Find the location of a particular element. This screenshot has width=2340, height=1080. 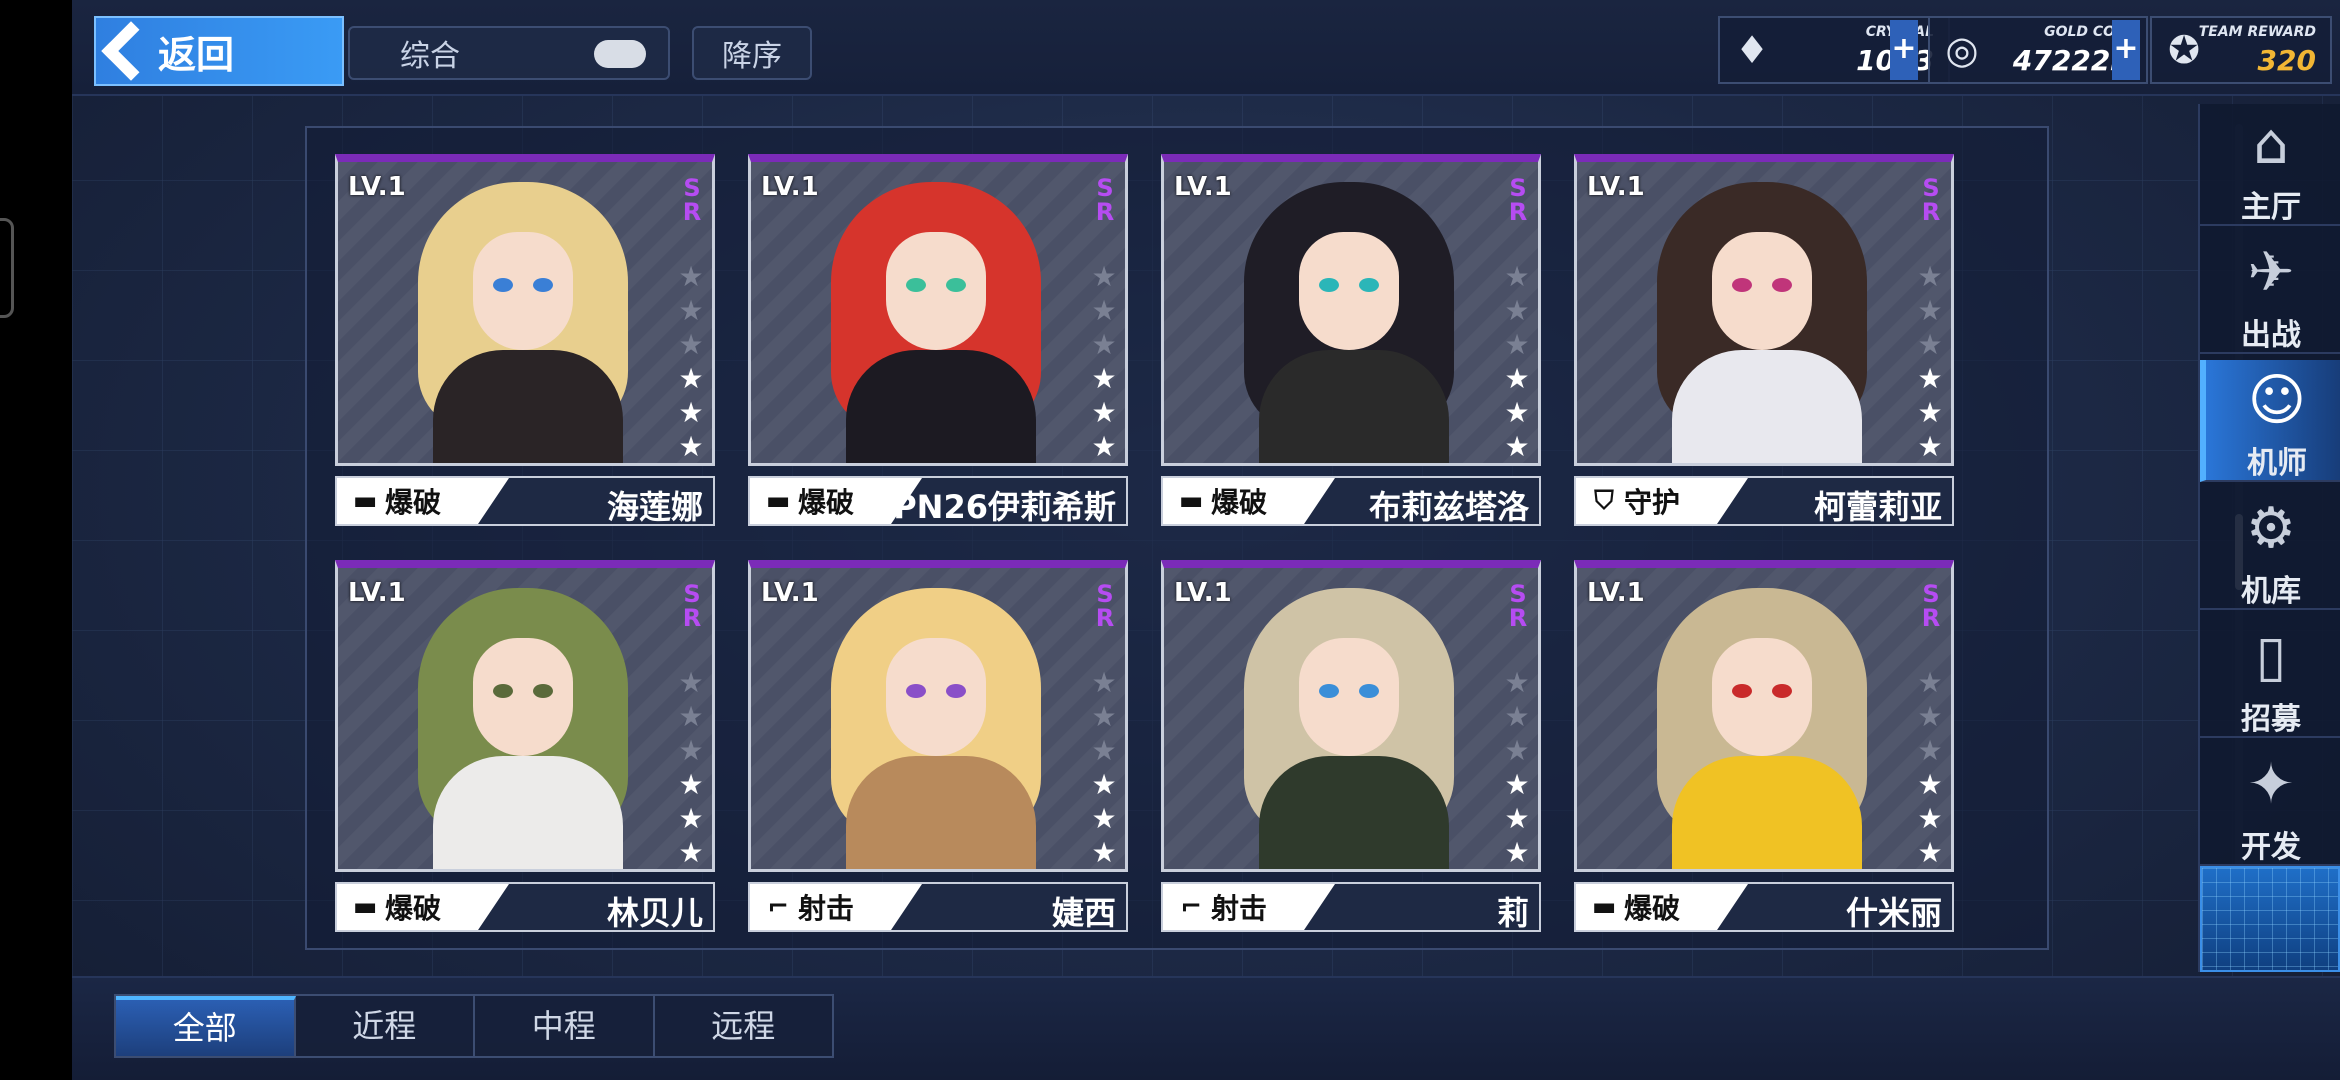

pilot-card: LV.1 SR ★ ★ ★ ★ ★ ★ ▬ 爆破 林贝儿 is located at coordinates (525, 746).